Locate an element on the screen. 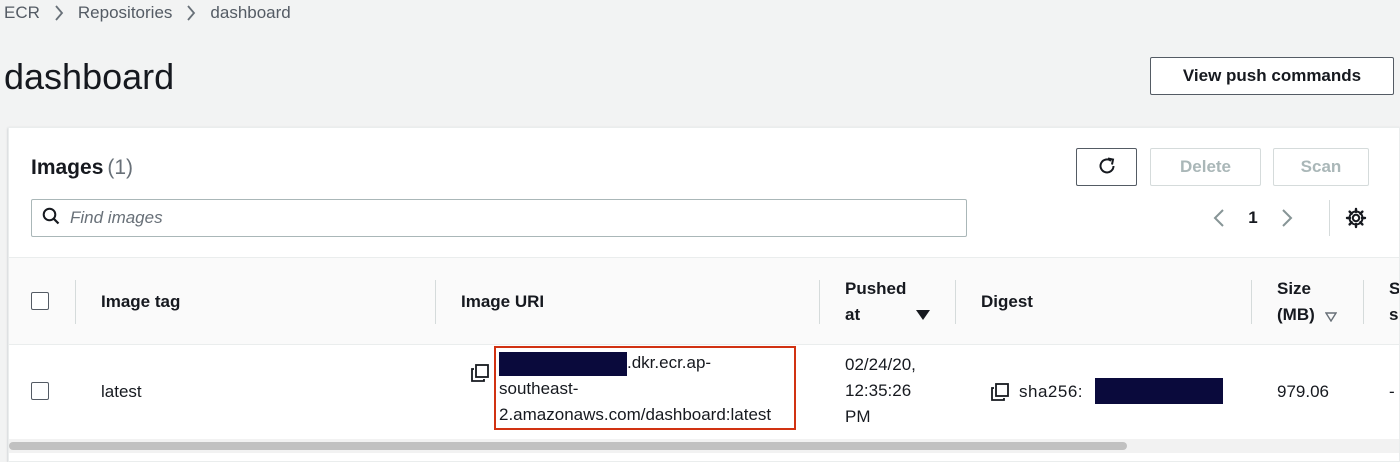 Image resolution: width=1400 pixels, height=462 pixels. pagination: 1 is located at coordinates (1253, 218).